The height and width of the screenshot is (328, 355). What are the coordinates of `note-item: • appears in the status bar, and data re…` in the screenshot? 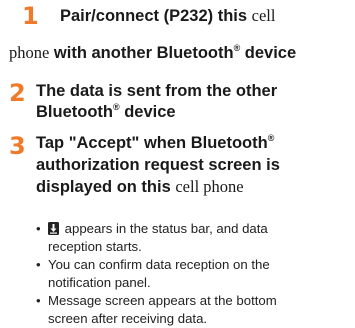 It's located at (195, 238).